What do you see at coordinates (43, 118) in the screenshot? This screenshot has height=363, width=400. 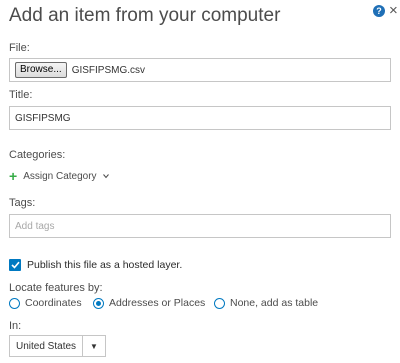 I see `title-input-value: GISFIPSMG` at bounding box center [43, 118].